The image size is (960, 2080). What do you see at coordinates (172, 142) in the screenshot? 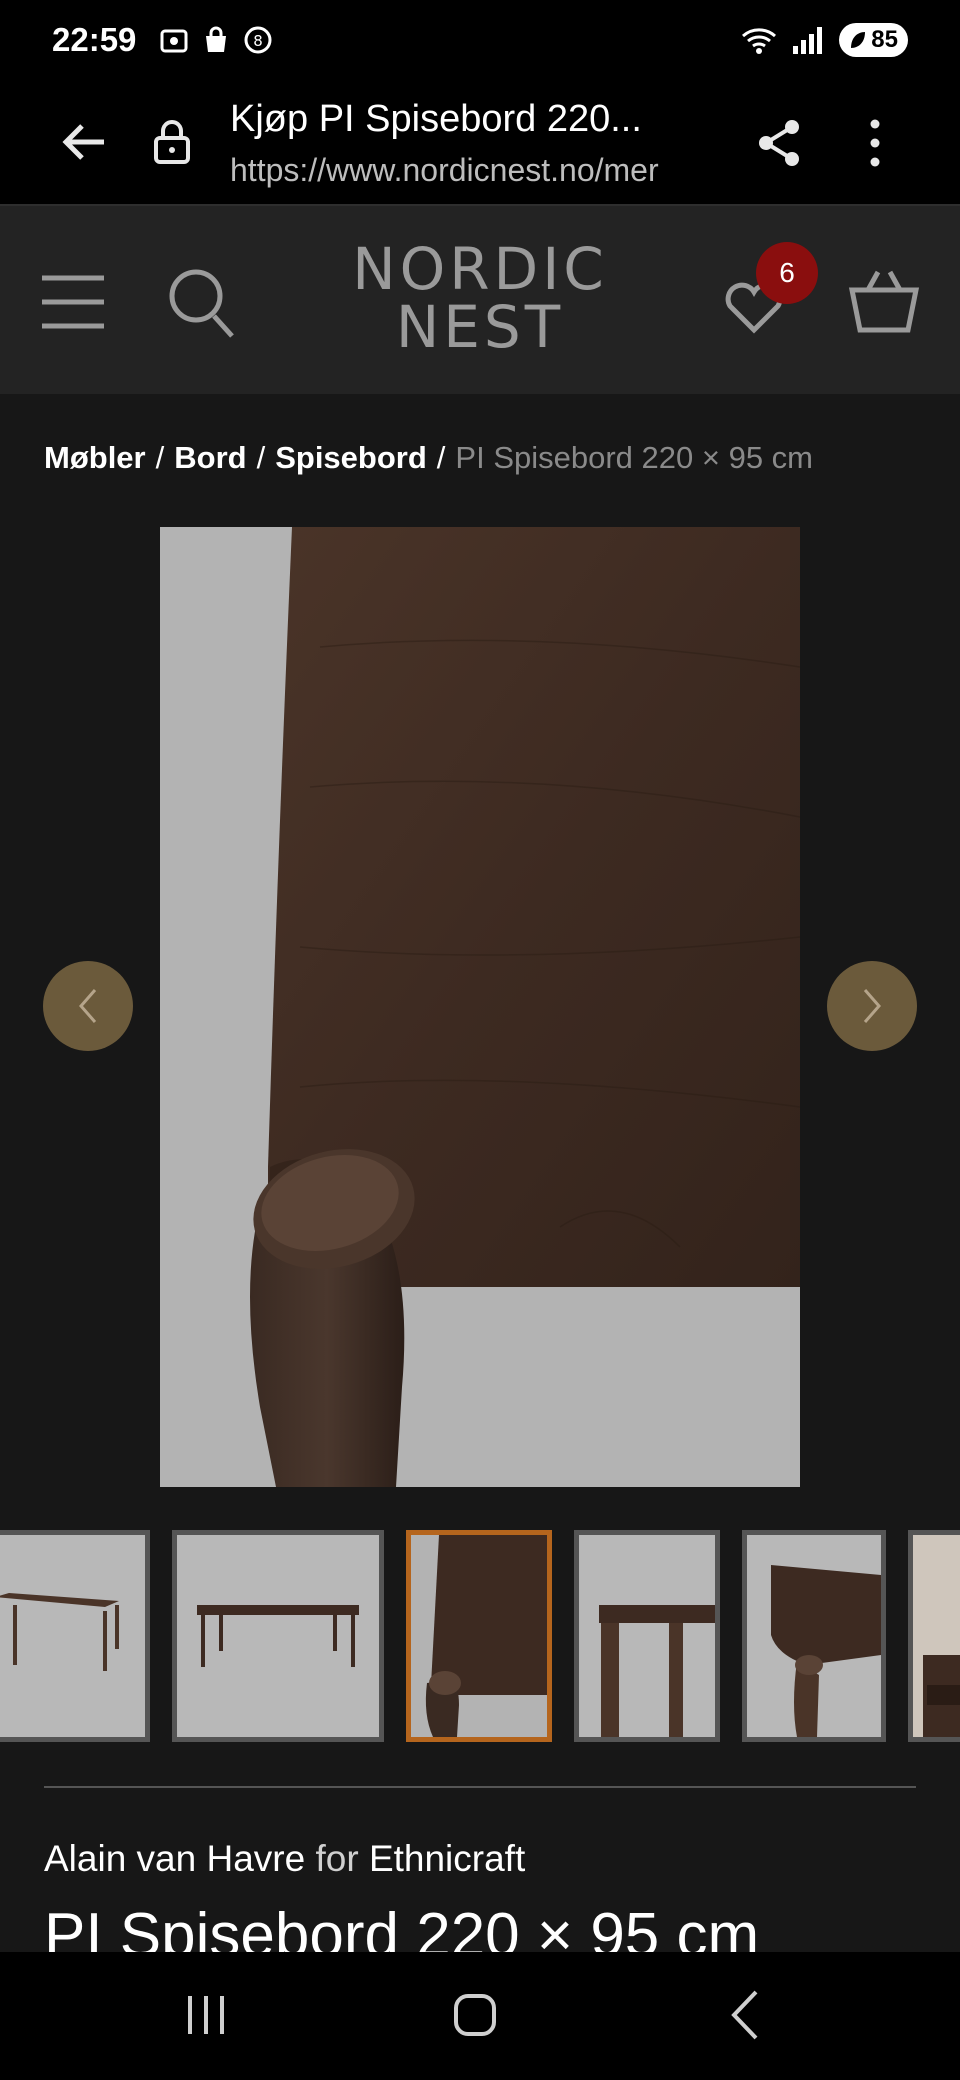
I see `lock-icon` at bounding box center [172, 142].